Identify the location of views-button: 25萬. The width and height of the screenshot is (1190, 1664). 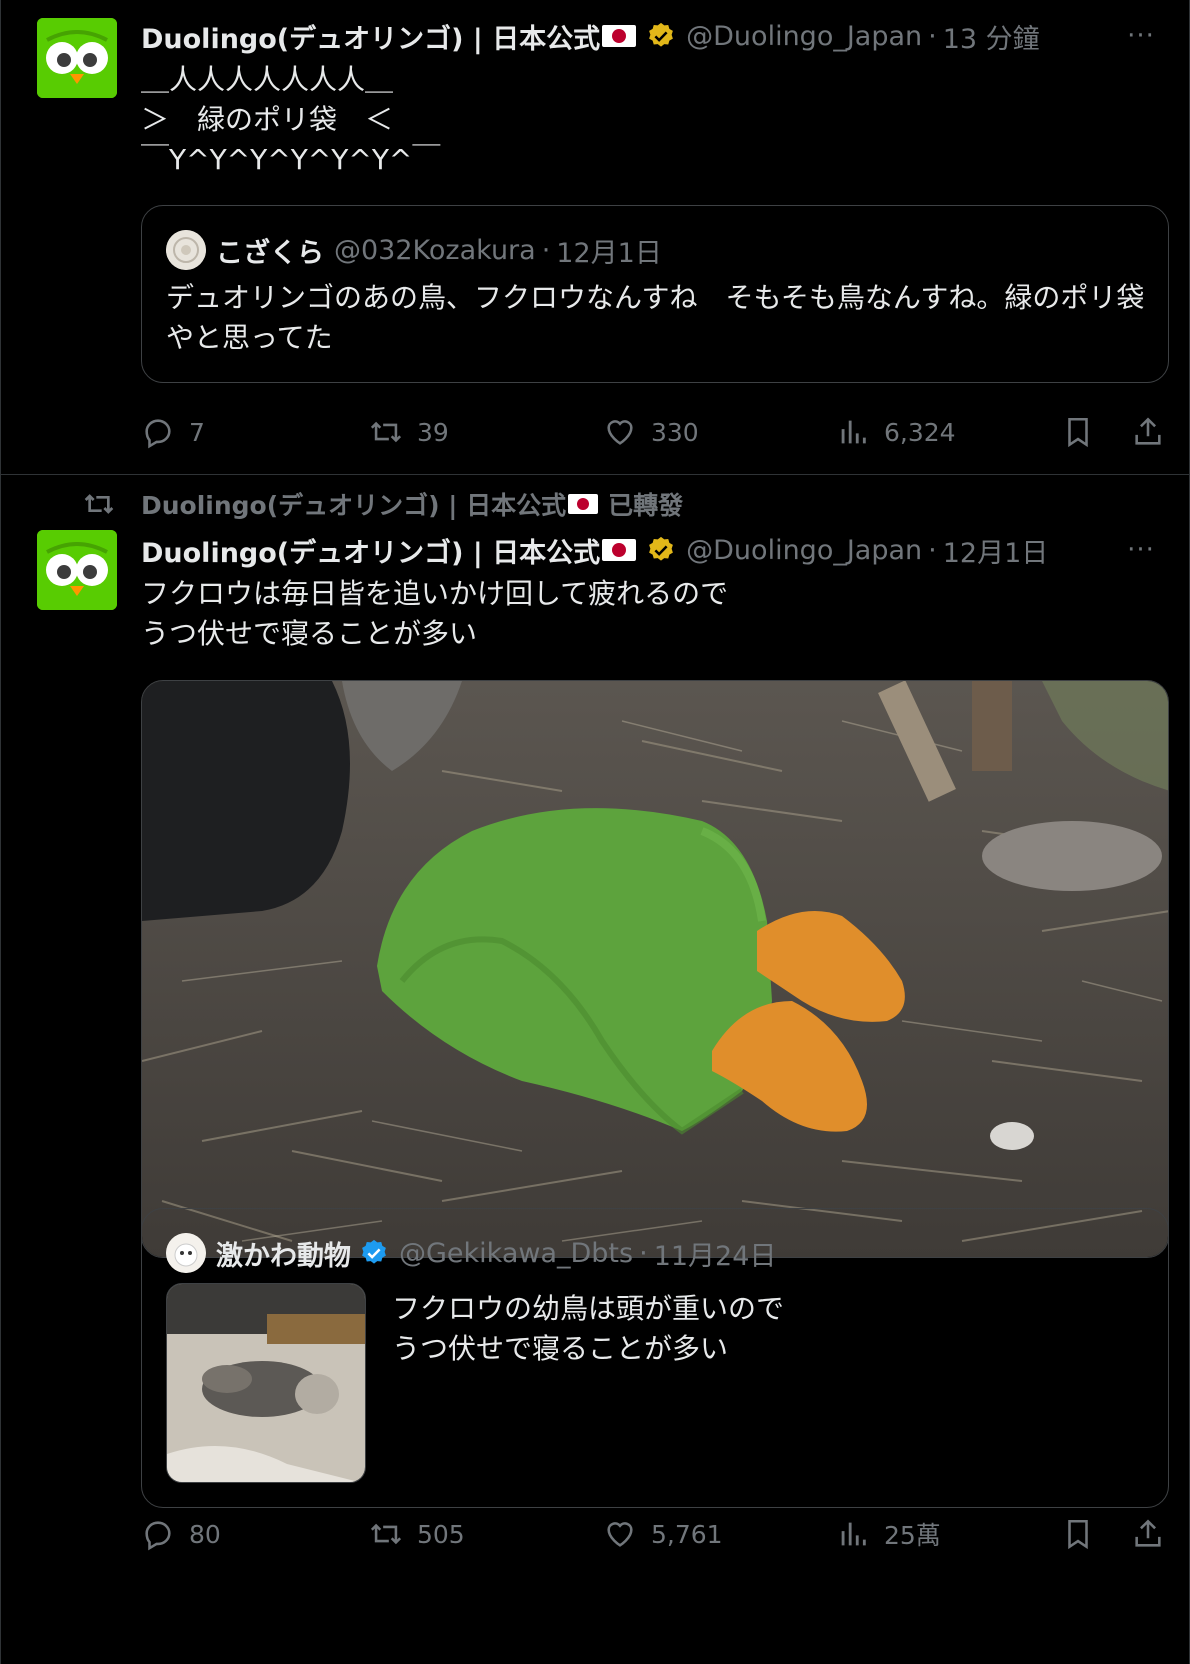
(888, 1534).